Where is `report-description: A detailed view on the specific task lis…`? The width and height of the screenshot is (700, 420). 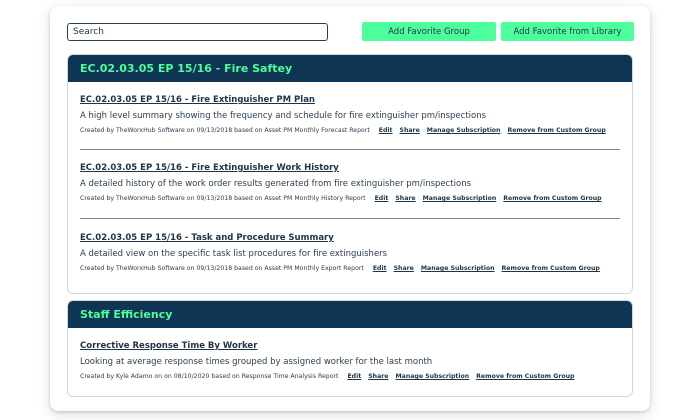
report-description: A detailed view on the specific task lis… is located at coordinates (234, 254).